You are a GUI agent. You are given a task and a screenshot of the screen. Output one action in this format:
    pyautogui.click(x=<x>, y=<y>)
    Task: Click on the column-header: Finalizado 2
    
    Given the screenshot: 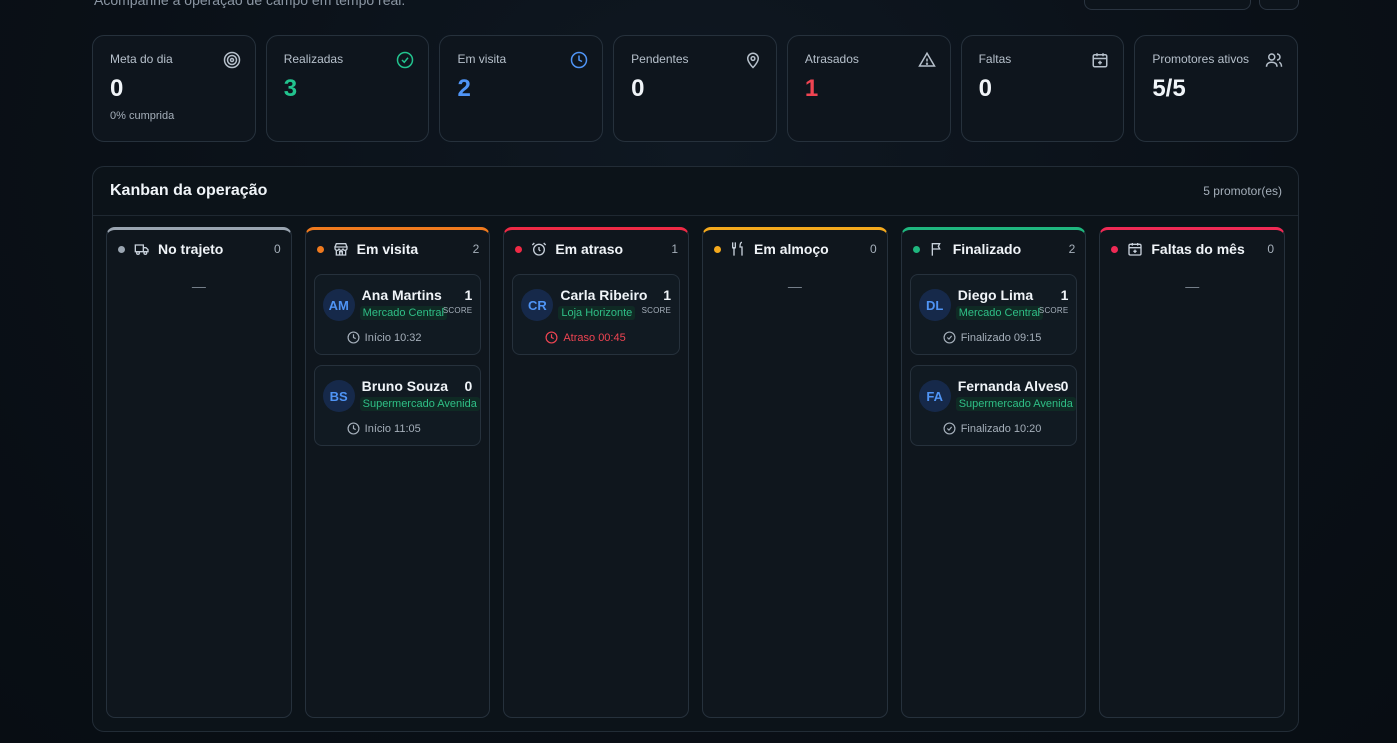 What is the action you would take?
    pyautogui.click(x=994, y=249)
    